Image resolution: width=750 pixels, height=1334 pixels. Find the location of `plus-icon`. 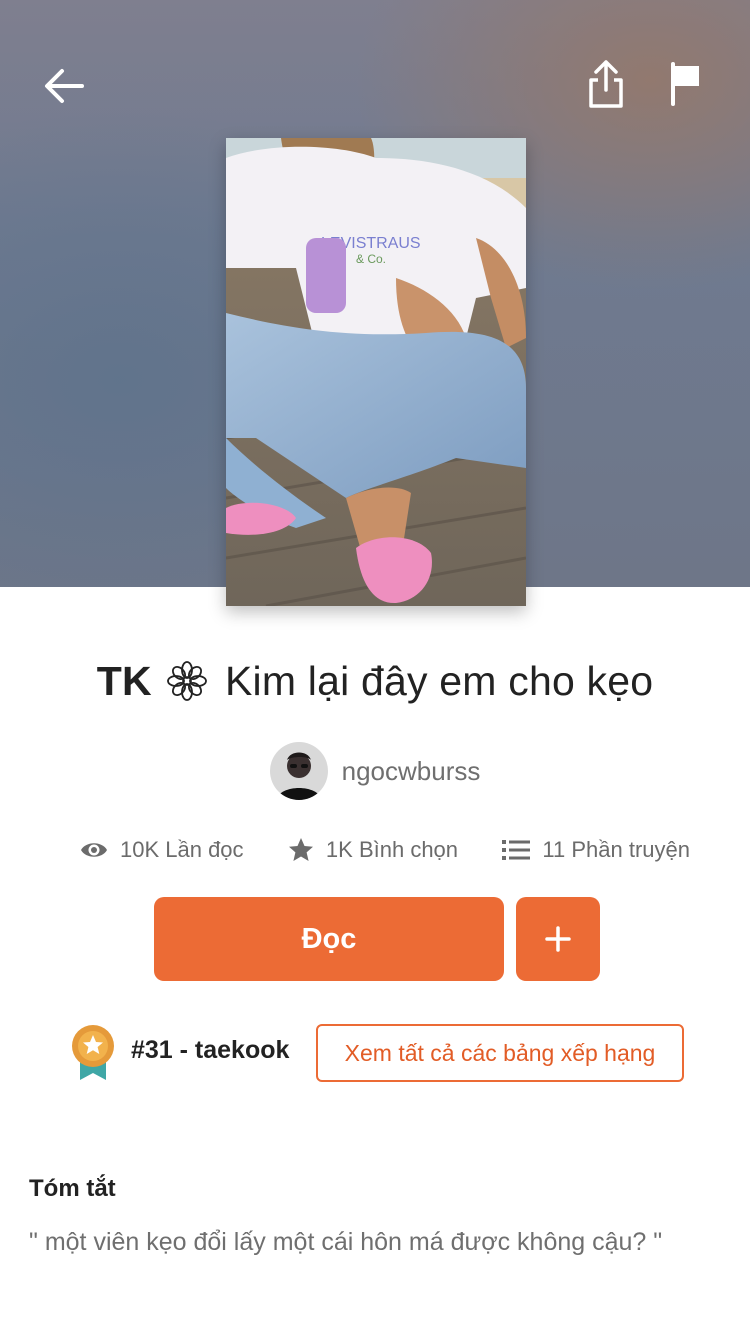

plus-icon is located at coordinates (558, 939).